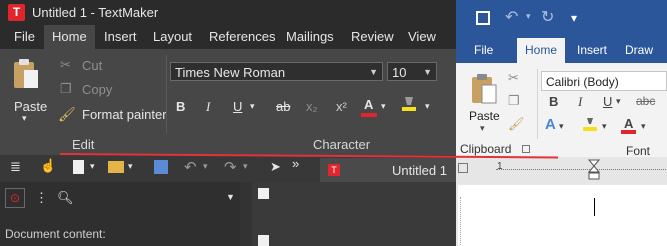 This screenshot has width=667, height=246. Describe the element at coordinates (230, 167) in the screenshot. I see `redo-icon: ↷` at that location.